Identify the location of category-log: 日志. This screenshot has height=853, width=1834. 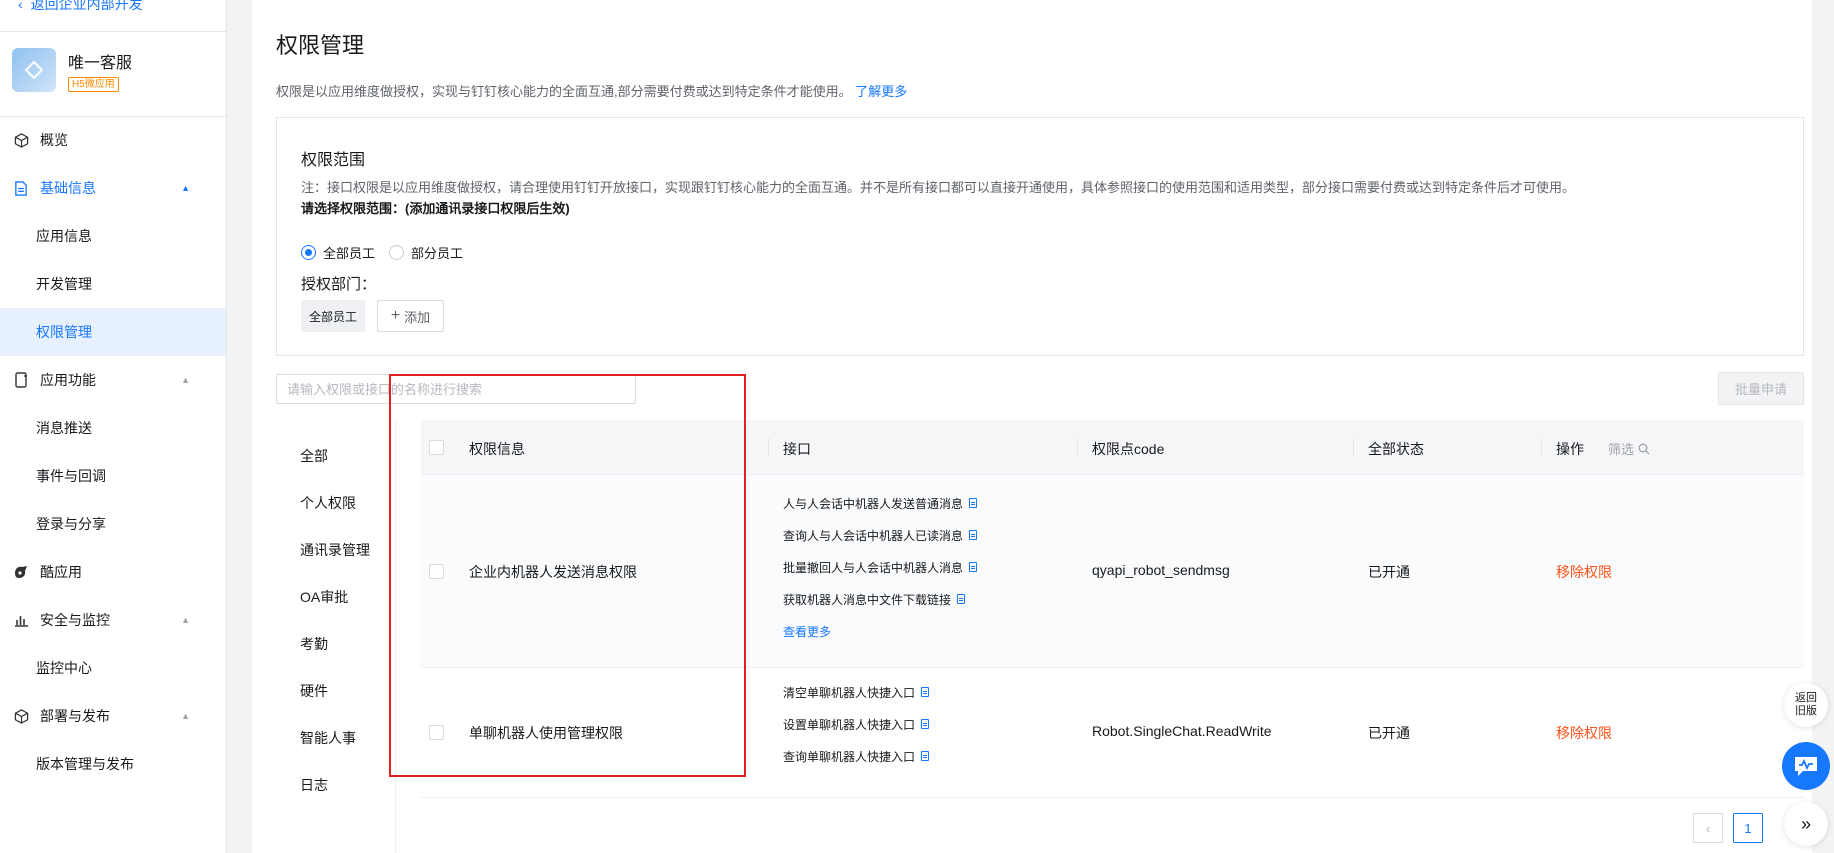
(314, 785).